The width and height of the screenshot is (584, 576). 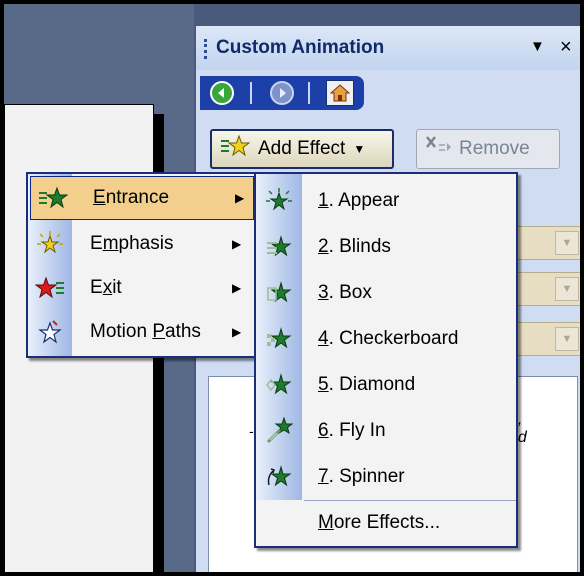 I want to click on pane-title-bar: Custom Animation ▼ ×, so click(x=388, y=48).